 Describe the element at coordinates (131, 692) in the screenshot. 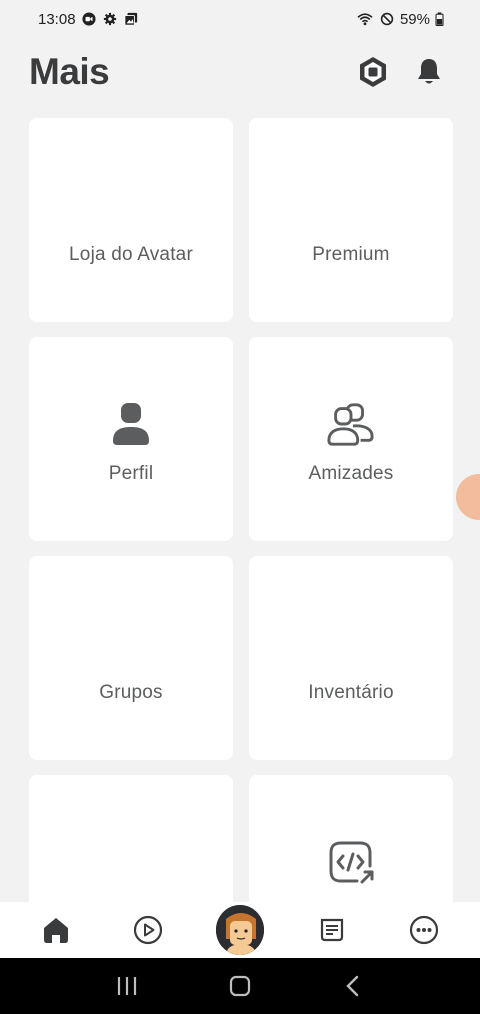

I see `tile-label: Grupos` at that location.